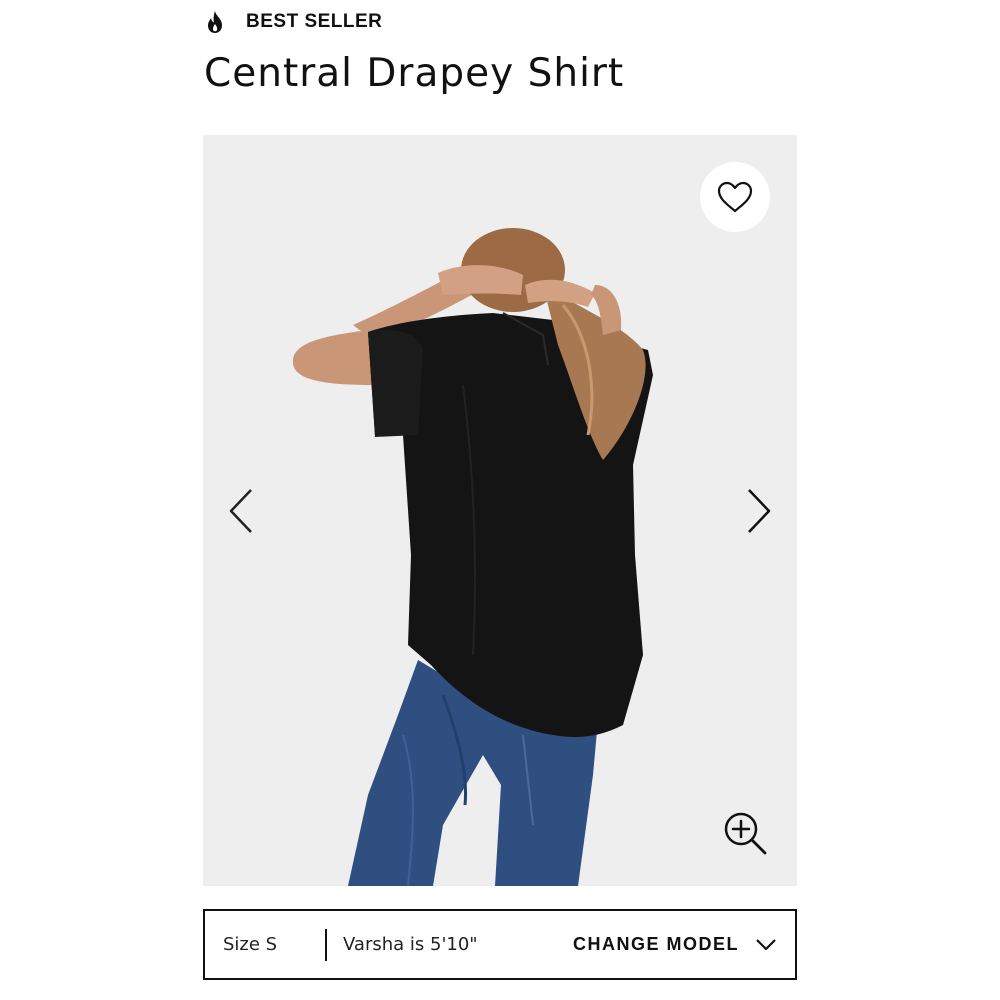 Image resolution: width=1000 pixels, height=1000 pixels. Describe the element at coordinates (414, 73) in the screenshot. I see `product-title: Central Drapey Shirt` at that location.